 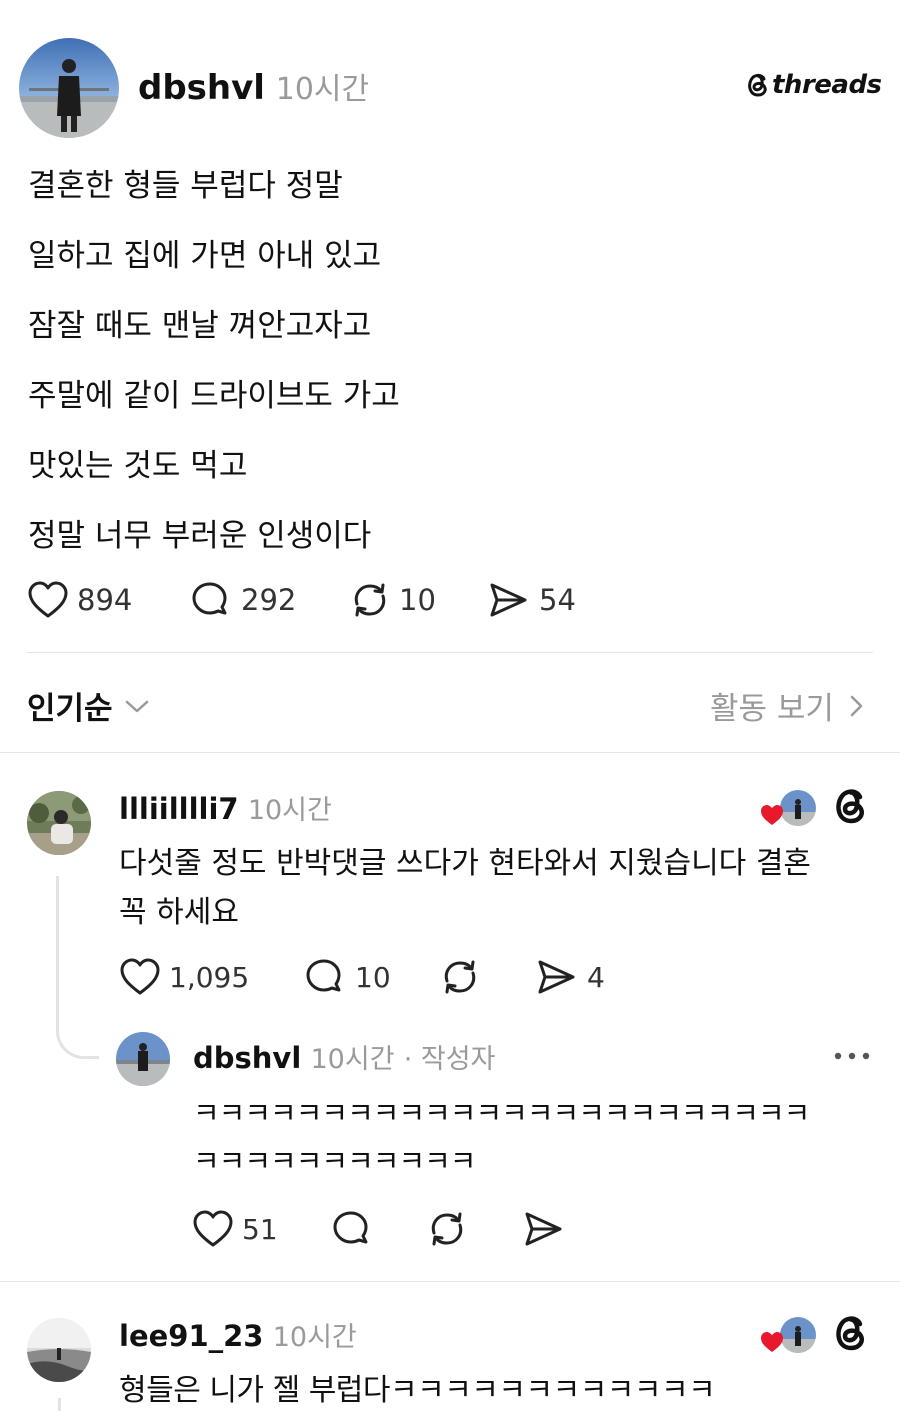 What do you see at coordinates (772, 709) in the screenshot?
I see `activity-label: 활동 보기` at bounding box center [772, 709].